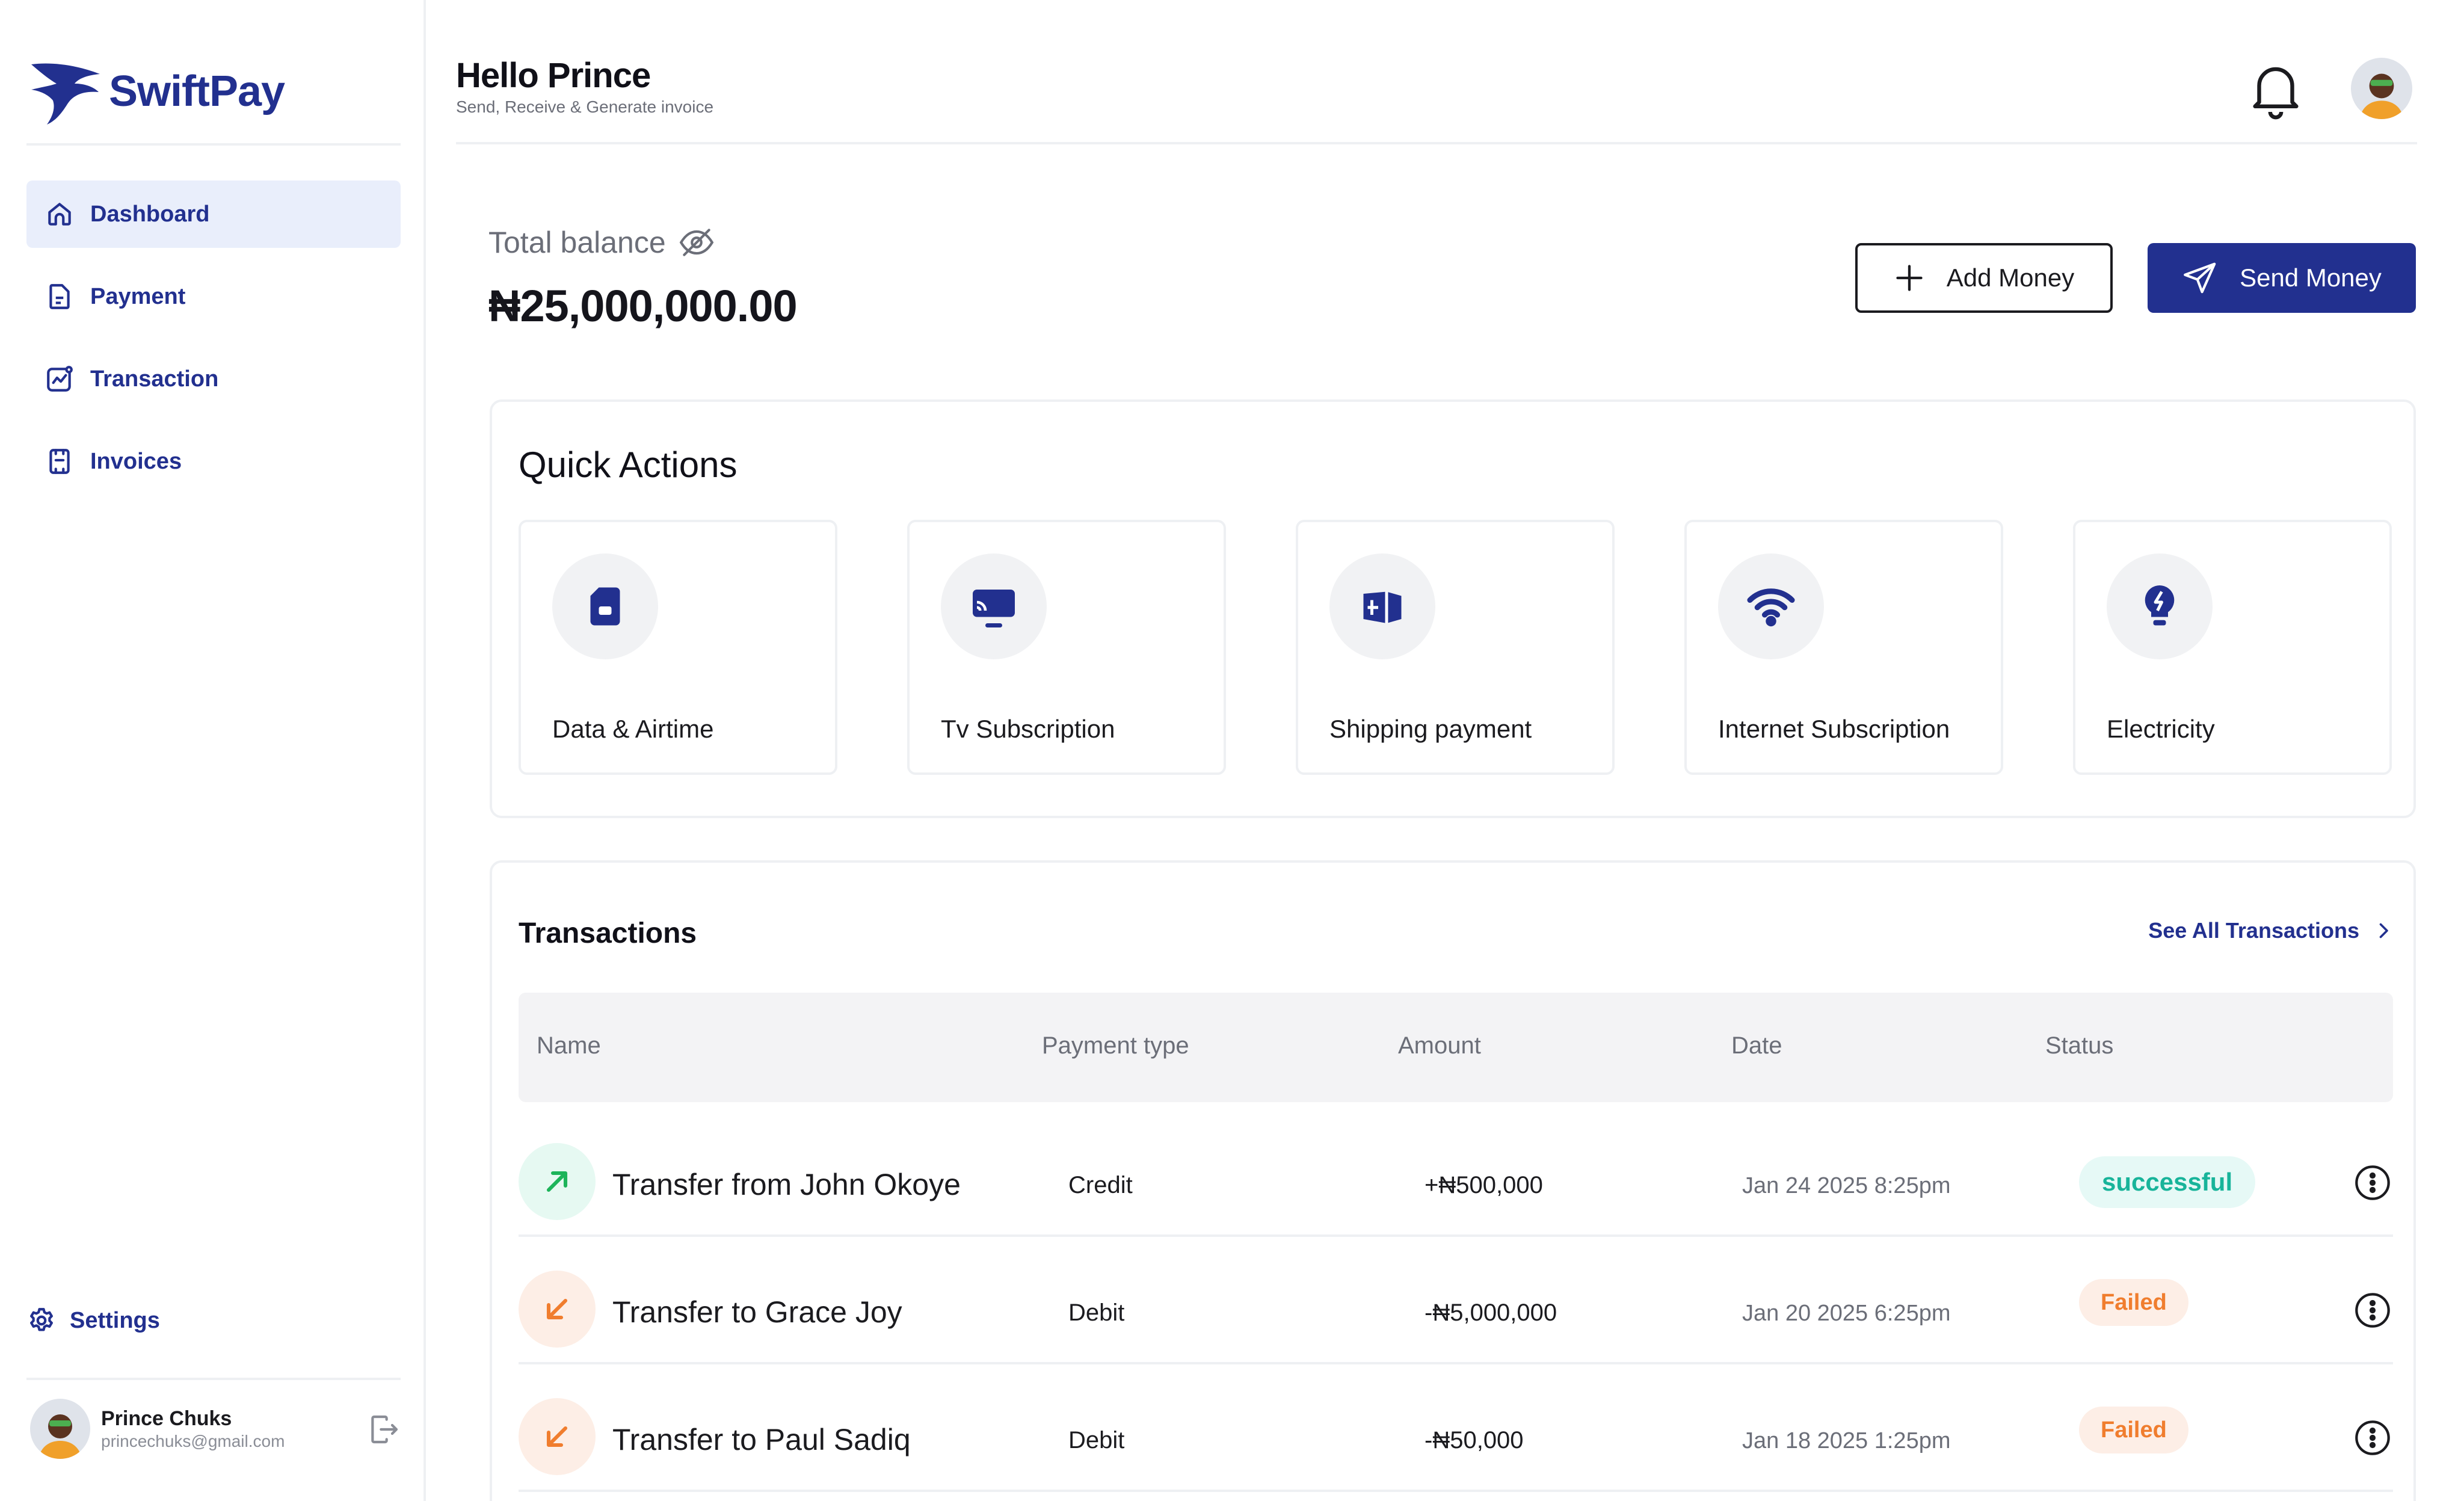  What do you see at coordinates (1757, 1045) in the screenshot?
I see `column-header-date: Date` at bounding box center [1757, 1045].